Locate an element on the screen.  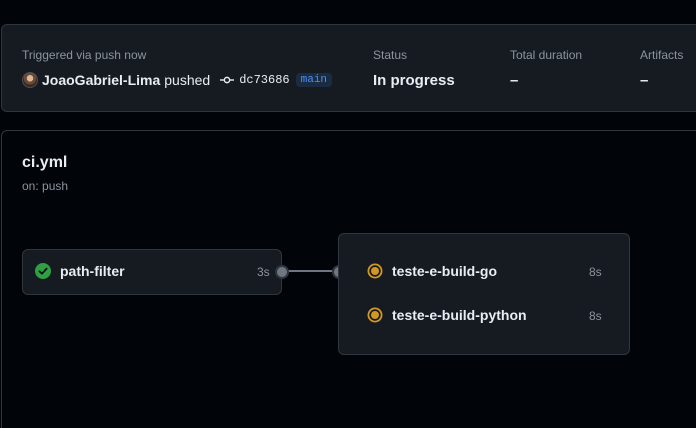
check-circle-icon is located at coordinates (43, 271).